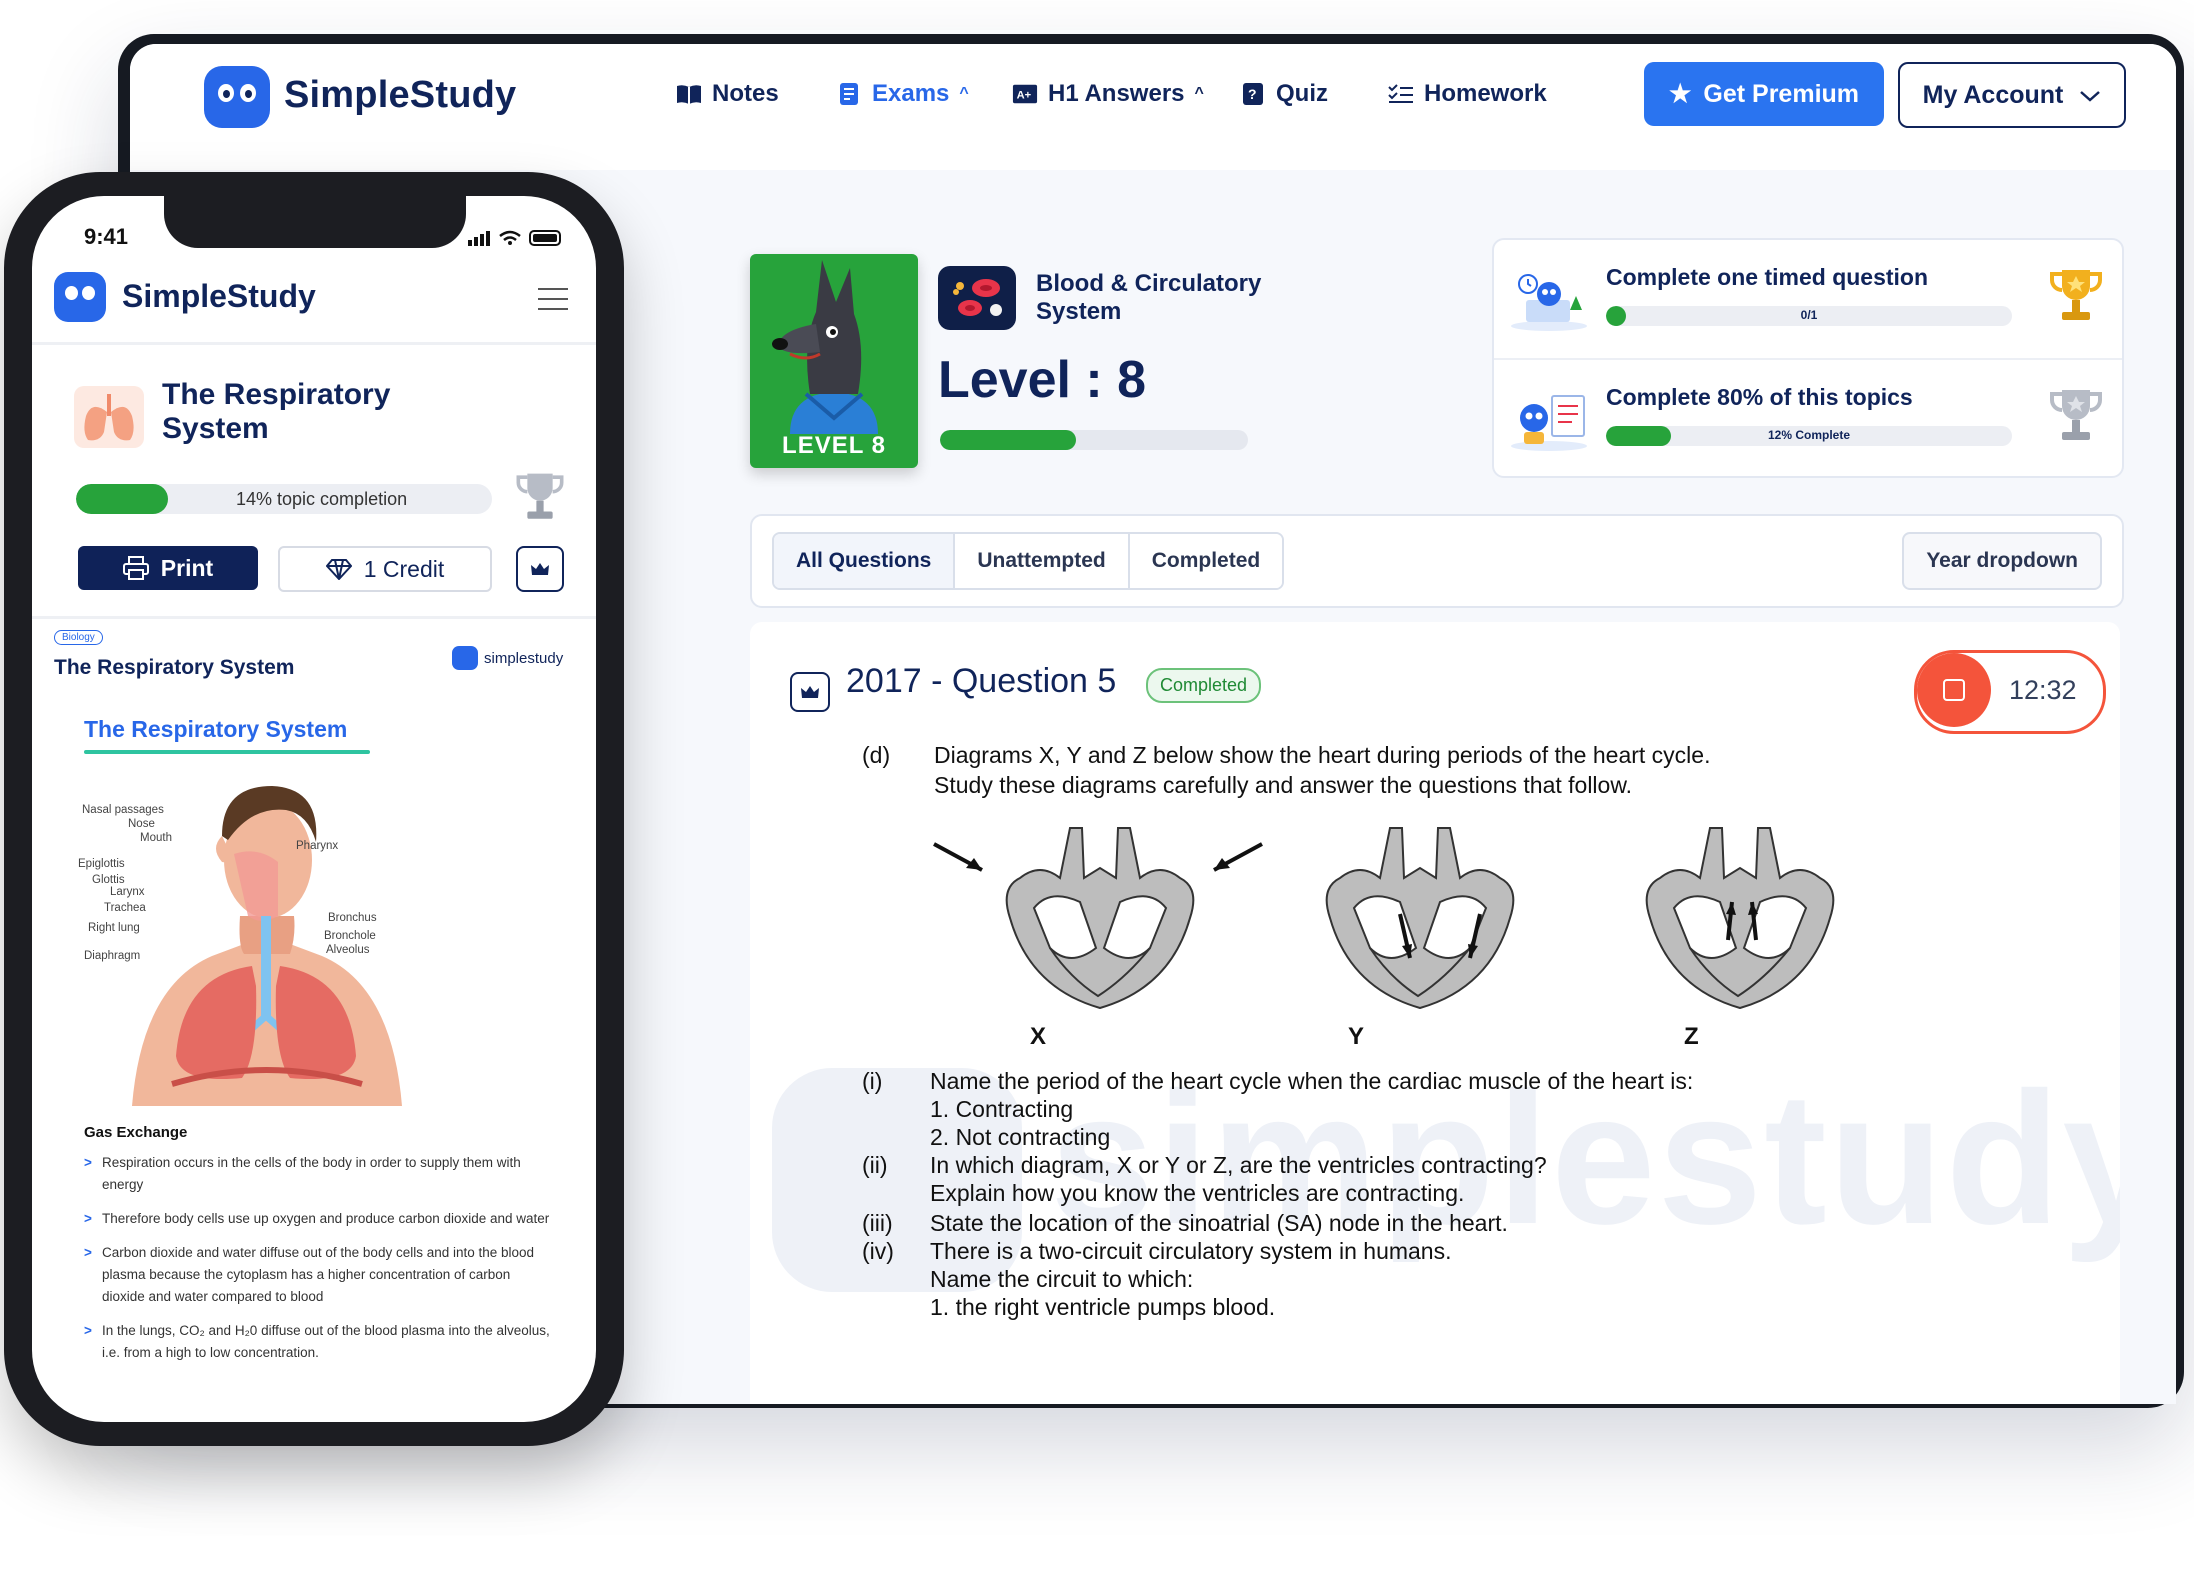  I want to click on answers-icon: A+, so click(1025, 94).